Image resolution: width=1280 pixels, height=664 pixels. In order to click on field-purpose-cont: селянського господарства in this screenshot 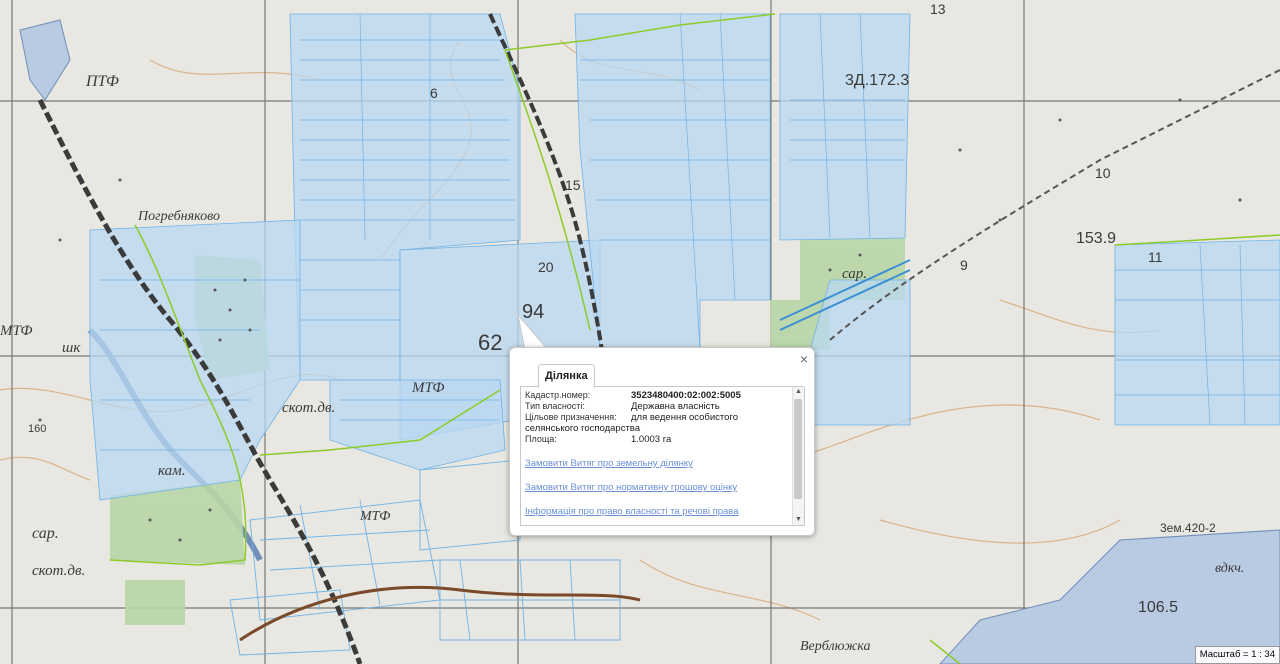, I will do `click(583, 428)`.